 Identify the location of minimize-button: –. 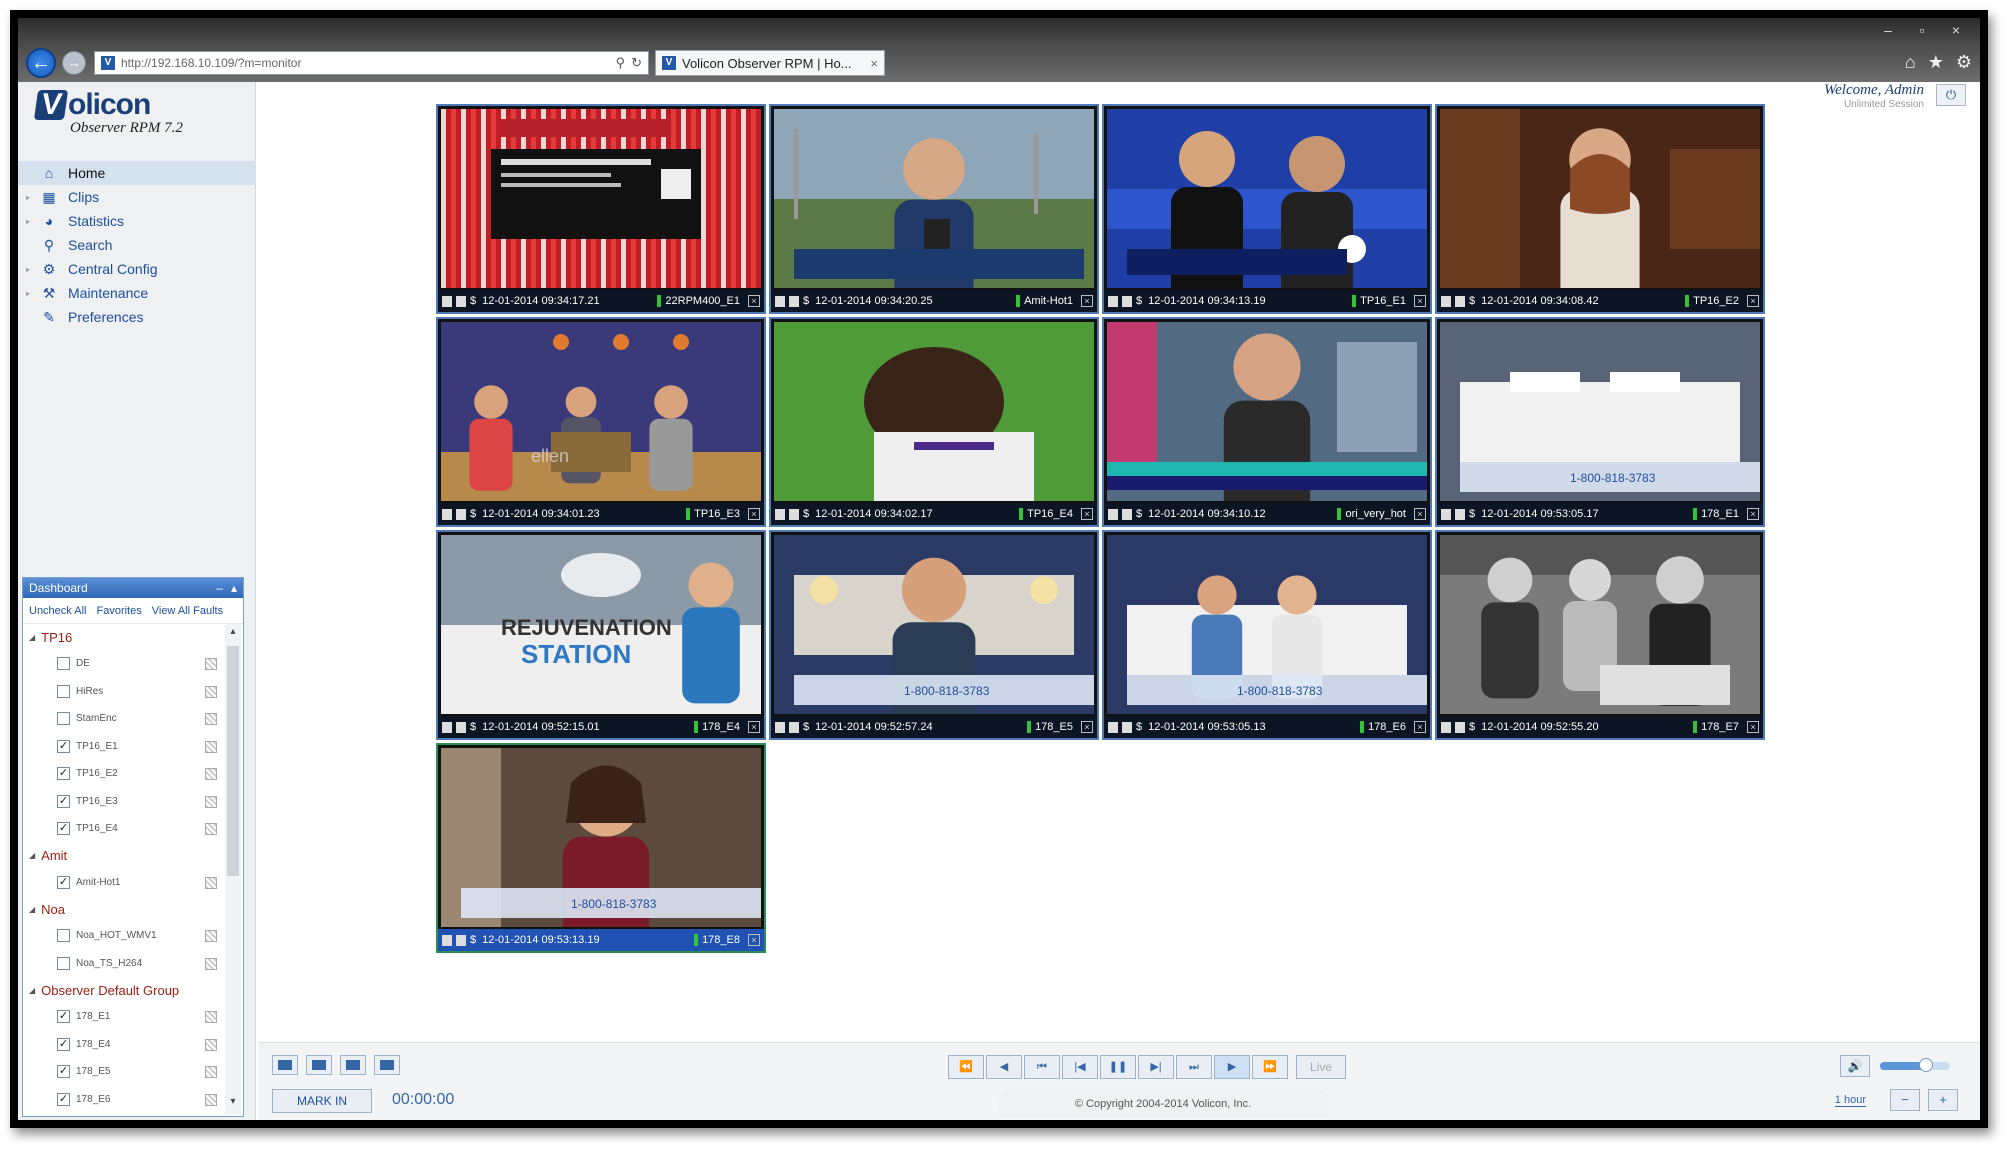
(1888, 30).